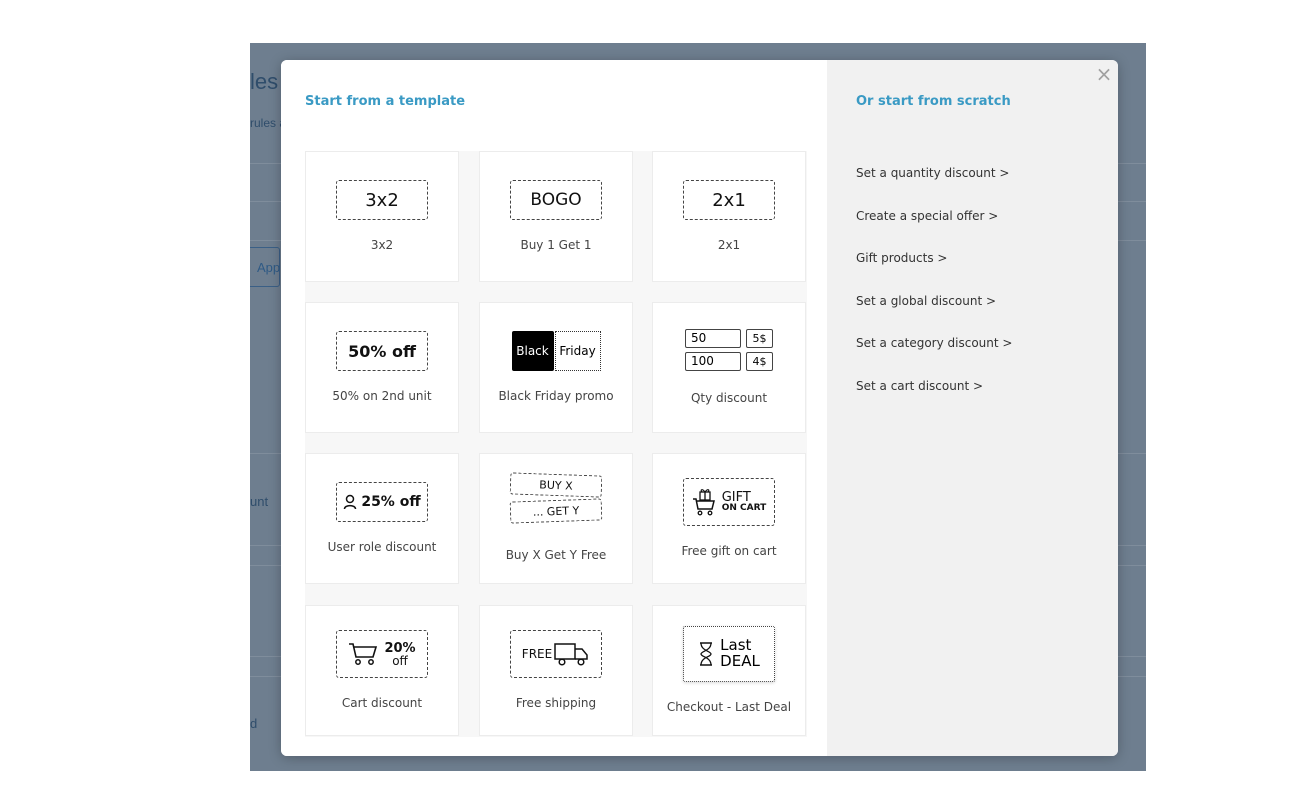 The height and width of the screenshot is (803, 1300). I want to click on template-card-buy-x-get-y: BUY X ... GET Y Buy X Get Y Free, so click(556, 518).